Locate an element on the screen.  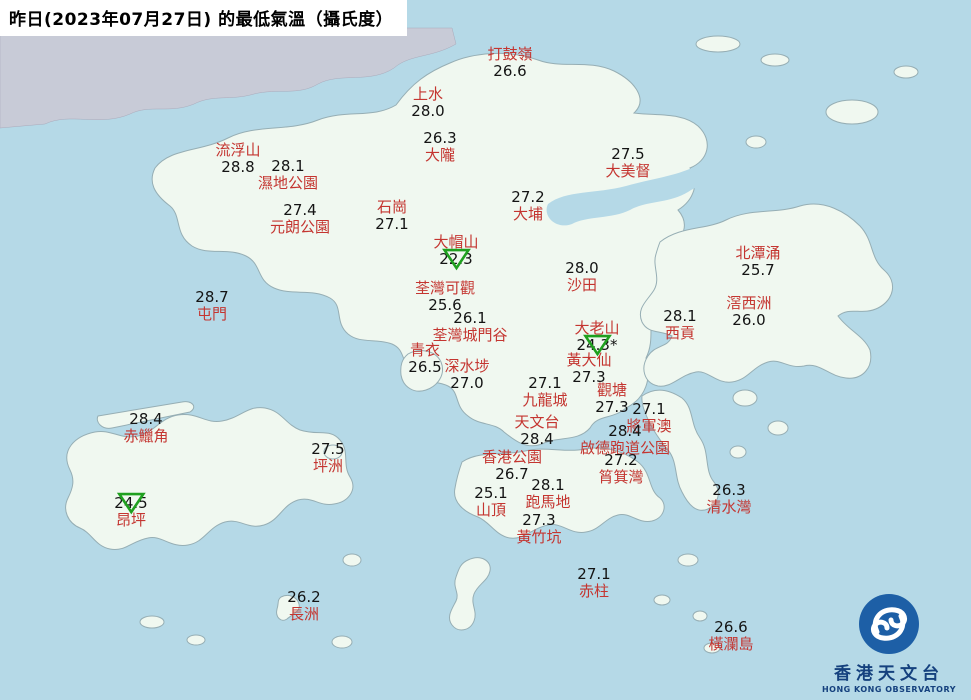
station-name: 九龍城 is located at coordinates (545, 400).